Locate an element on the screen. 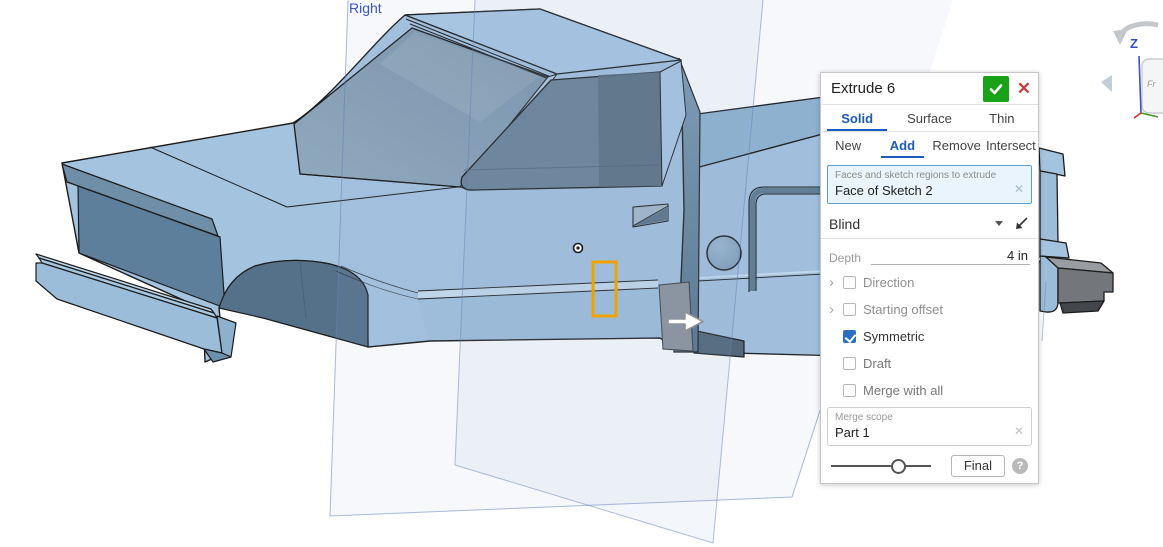  direction-checkbox is located at coordinates (849, 282).